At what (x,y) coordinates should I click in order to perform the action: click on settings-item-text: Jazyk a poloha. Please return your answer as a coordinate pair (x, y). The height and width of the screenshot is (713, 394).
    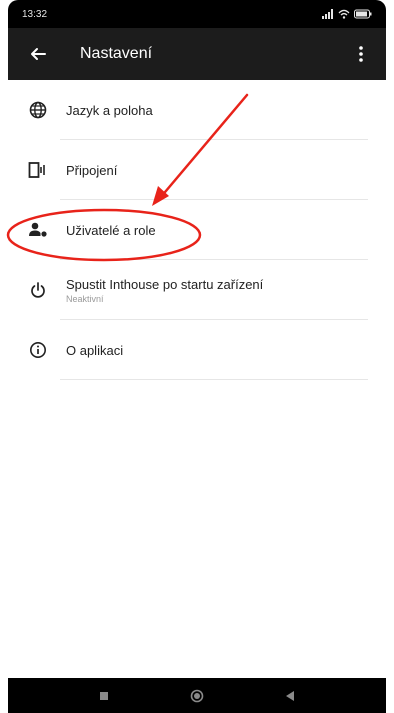
    Looking at the image, I should click on (109, 110).